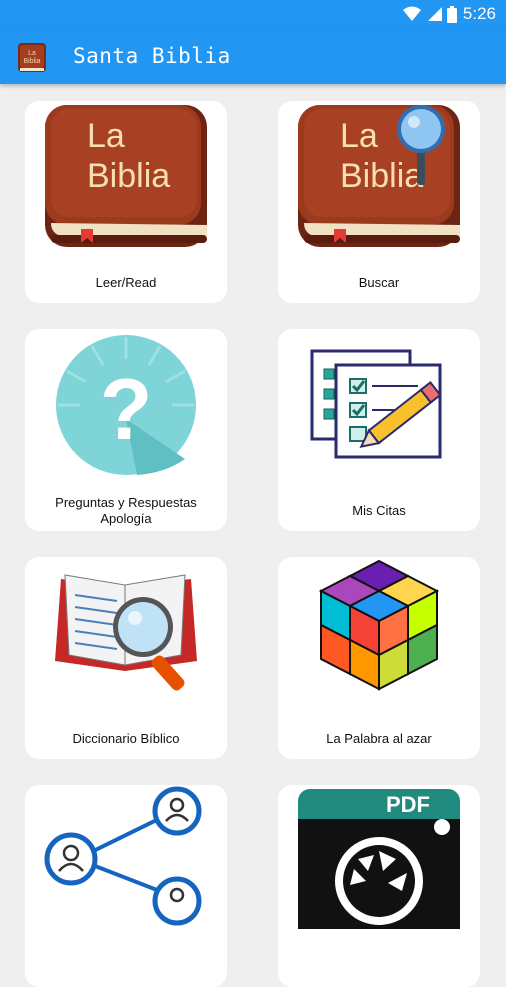 Image resolution: width=506 pixels, height=987 pixels. What do you see at coordinates (376, 404) in the screenshot?
I see `checklist-icon` at bounding box center [376, 404].